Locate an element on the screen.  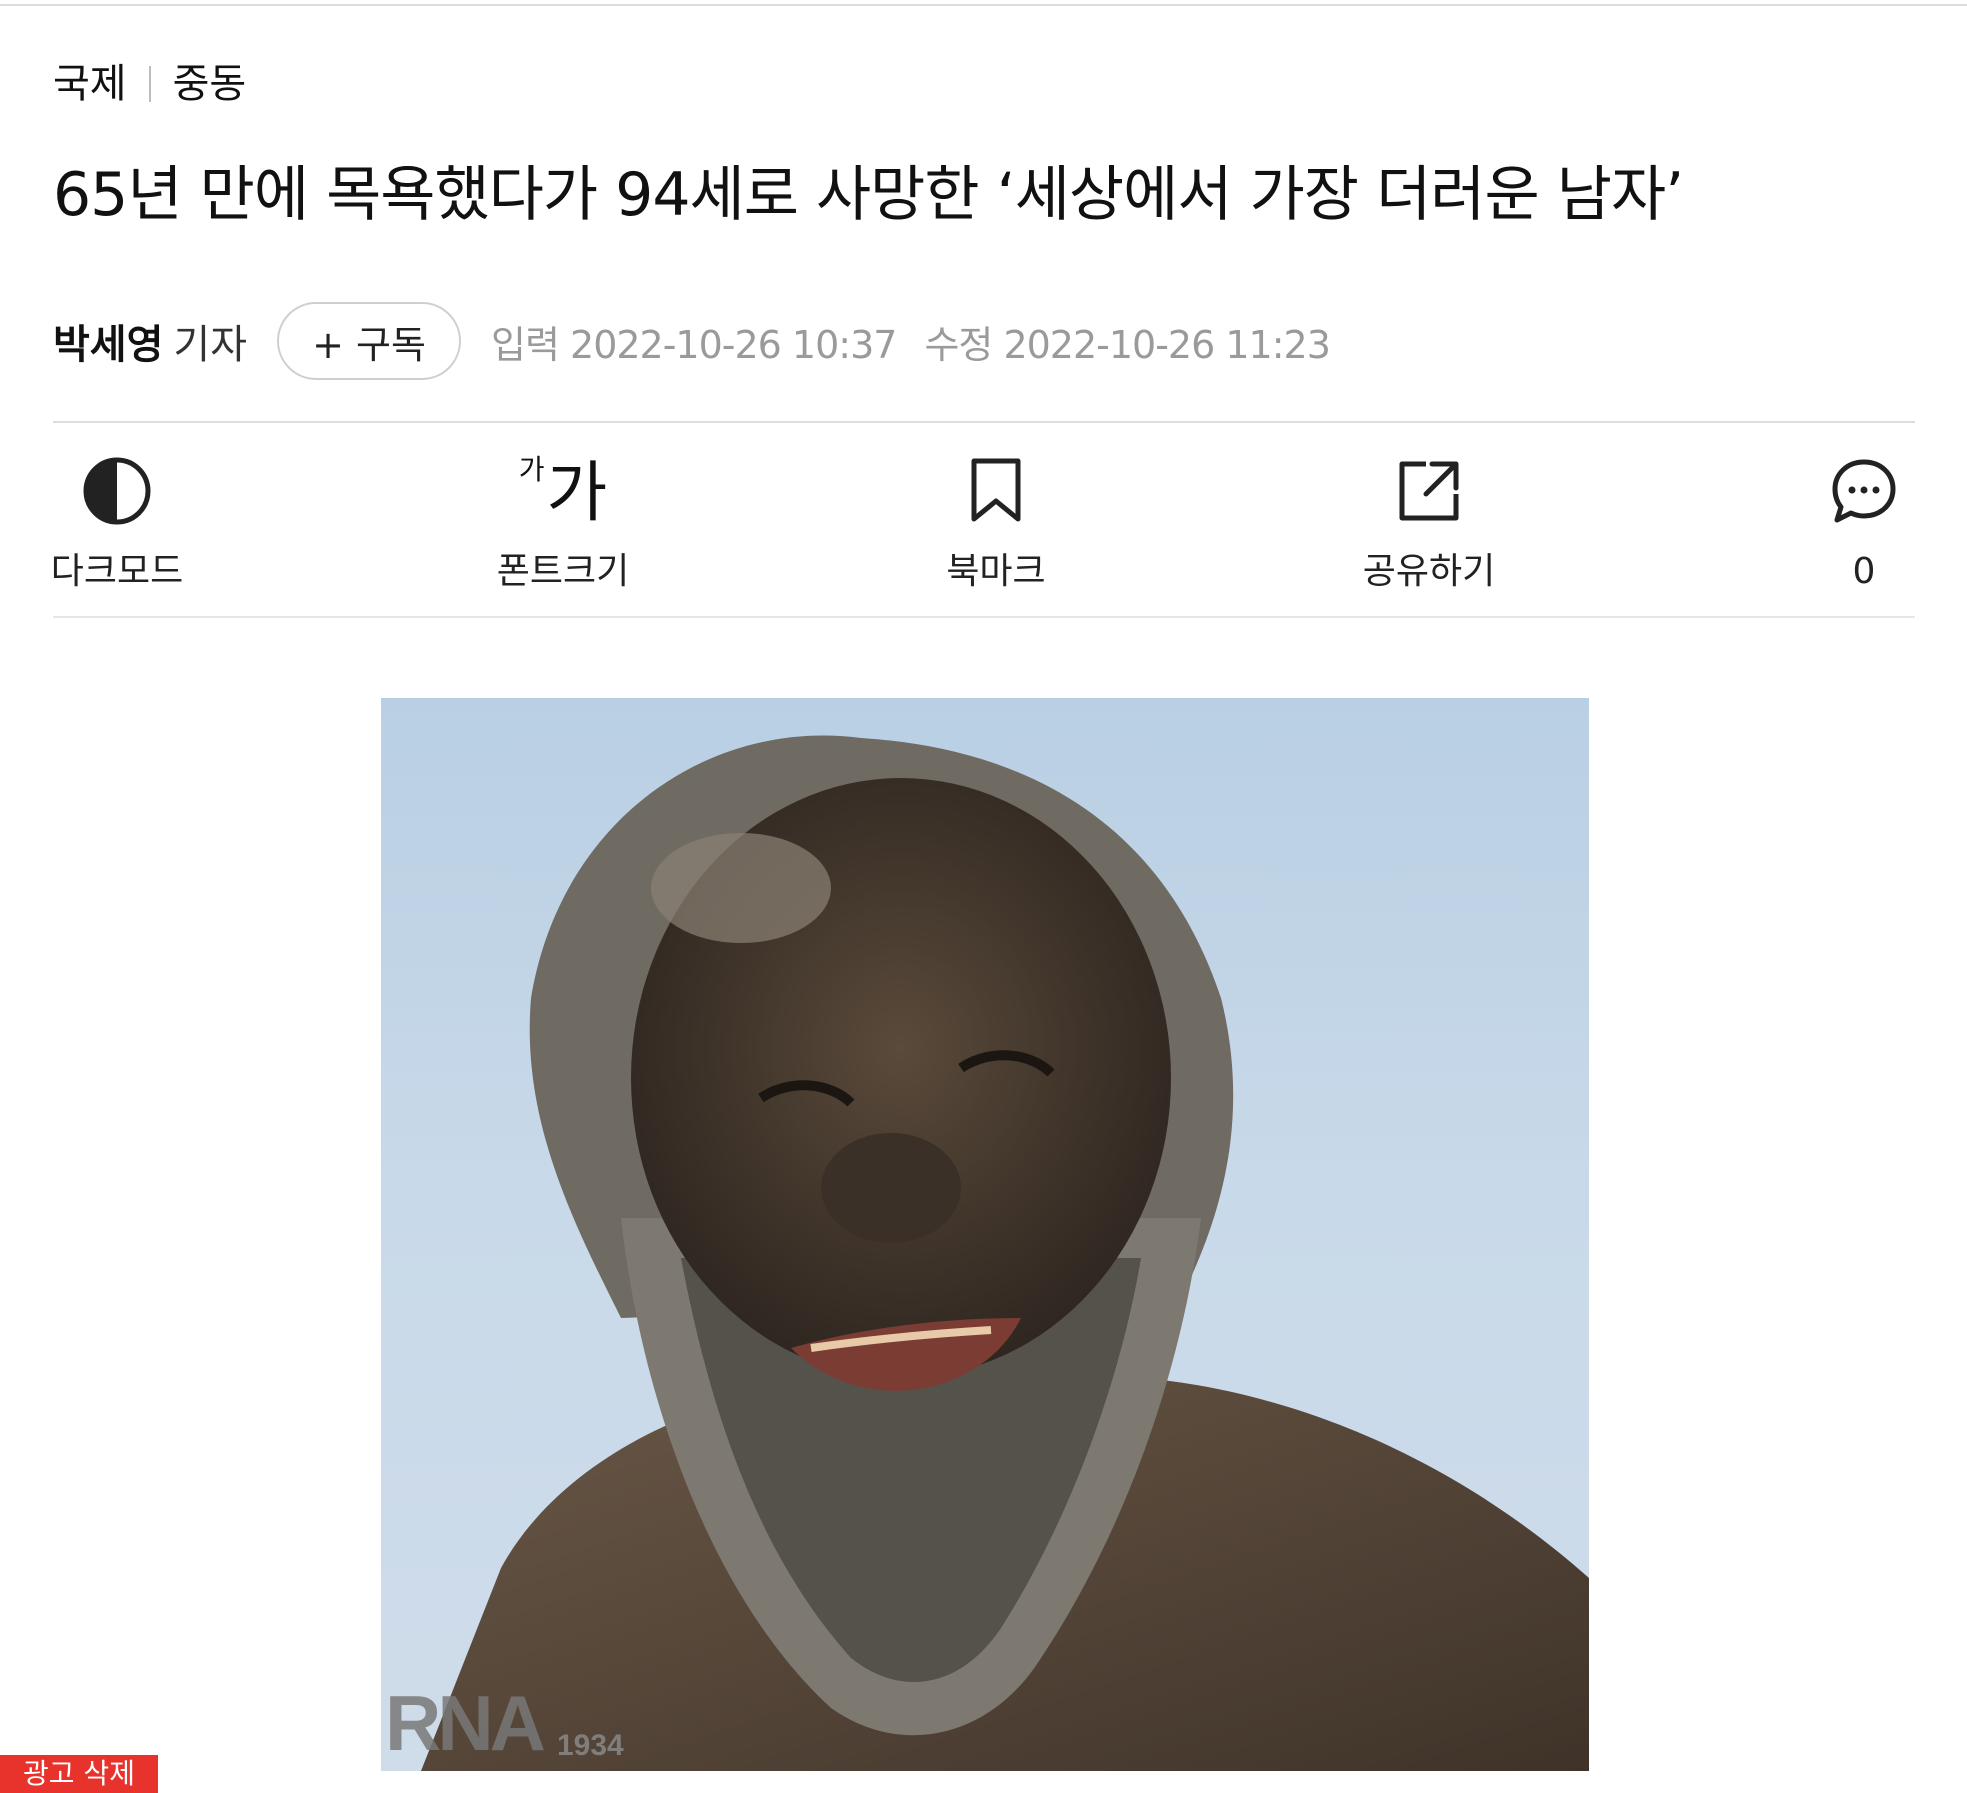
breadcrumb-separator is located at coordinates (149, 84).